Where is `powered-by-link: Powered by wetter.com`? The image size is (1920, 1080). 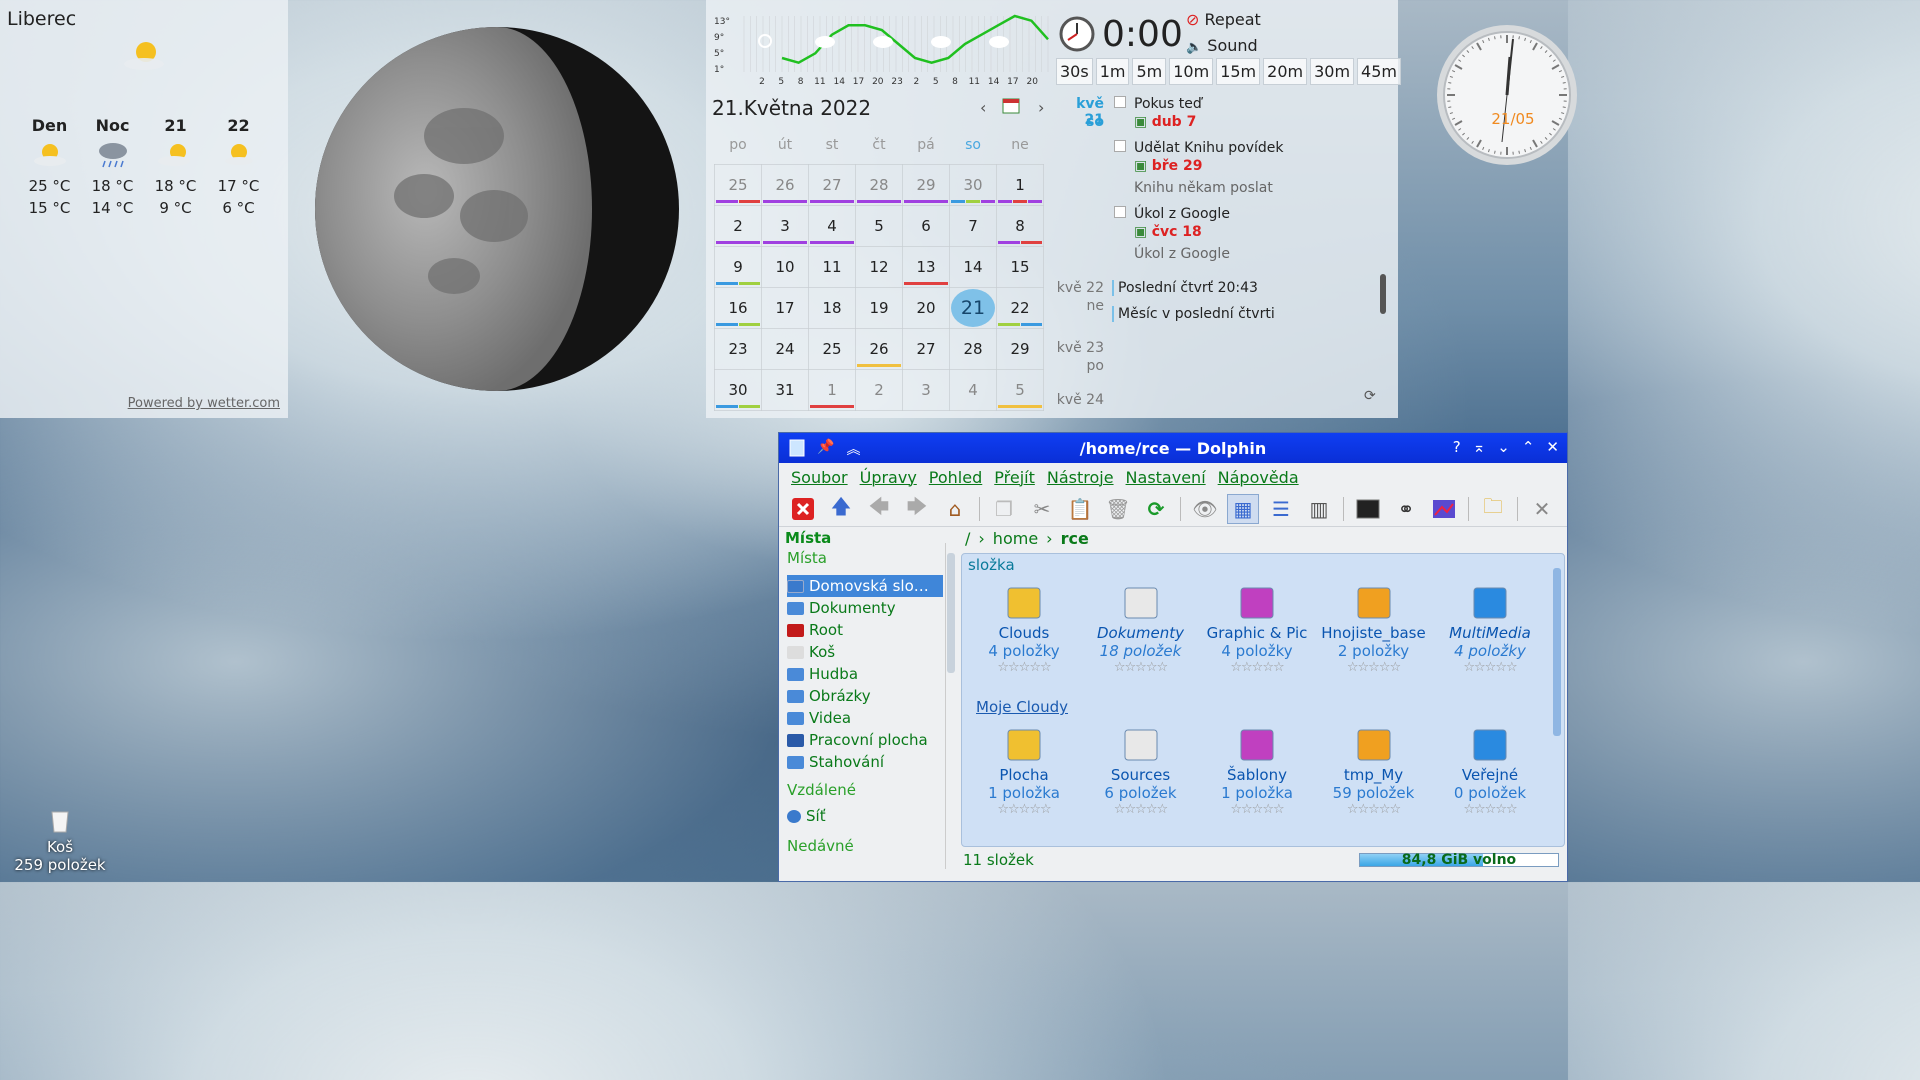 powered-by-link: Powered by wetter.com is located at coordinates (204, 403).